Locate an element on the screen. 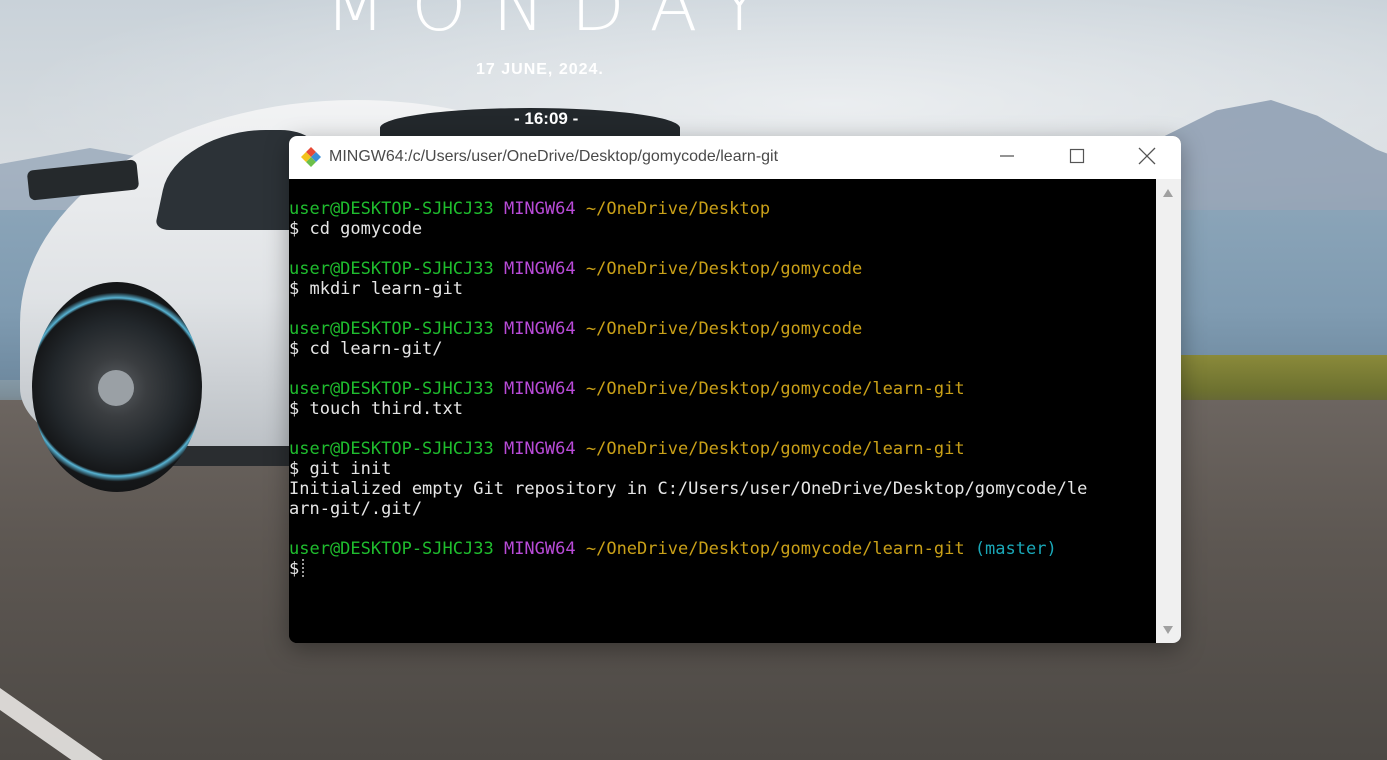 Image resolution: width=1387 pixels, height=760 pixels. close-icon is located at coordinates (1147, 158).